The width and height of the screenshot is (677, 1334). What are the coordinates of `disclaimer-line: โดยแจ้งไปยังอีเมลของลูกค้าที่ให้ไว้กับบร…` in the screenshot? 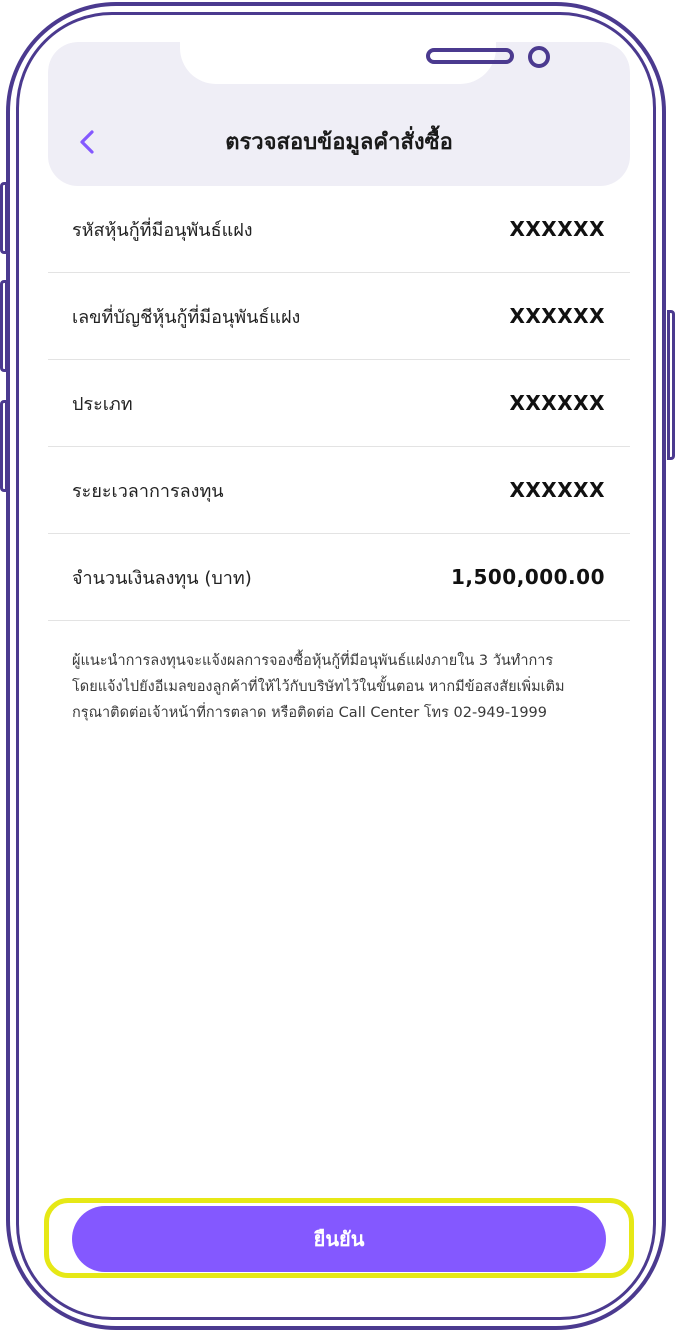 It's located at (318, 687).